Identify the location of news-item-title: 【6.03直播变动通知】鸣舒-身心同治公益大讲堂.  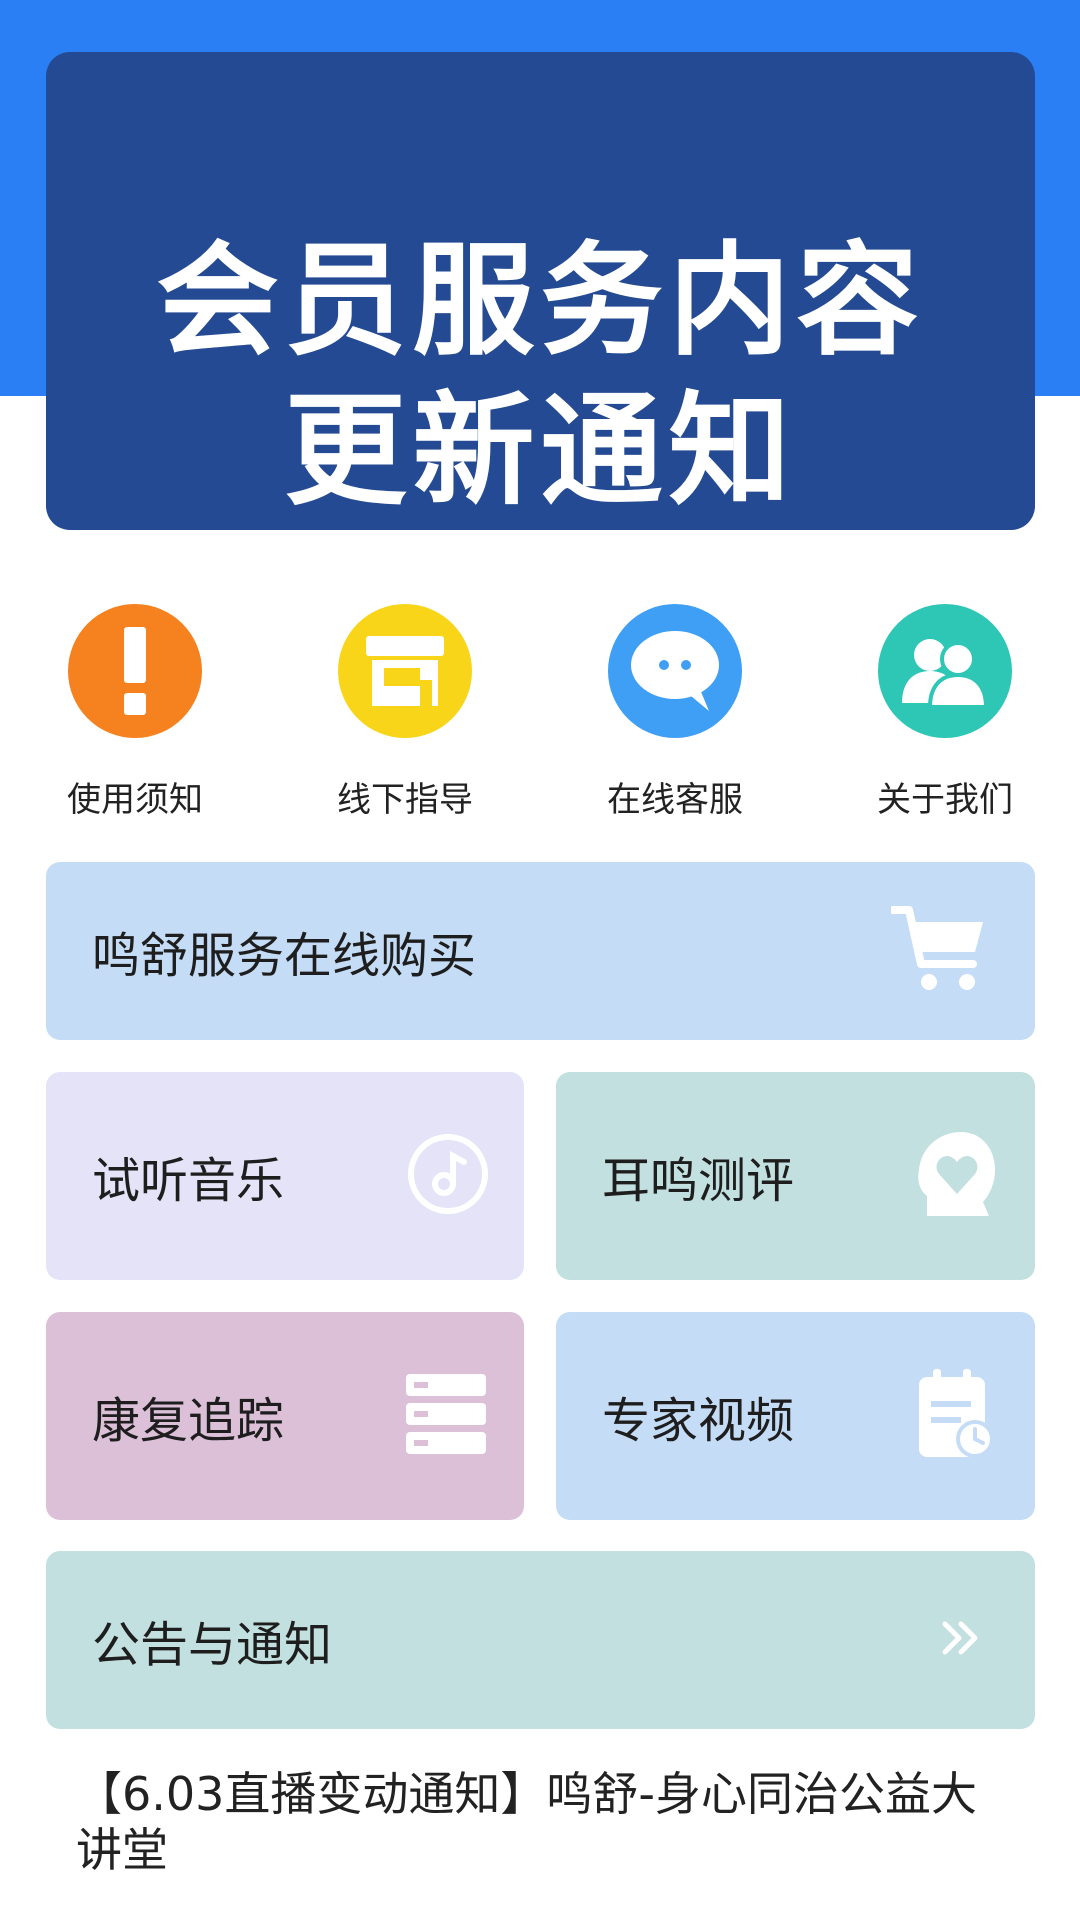
(541, 1822).